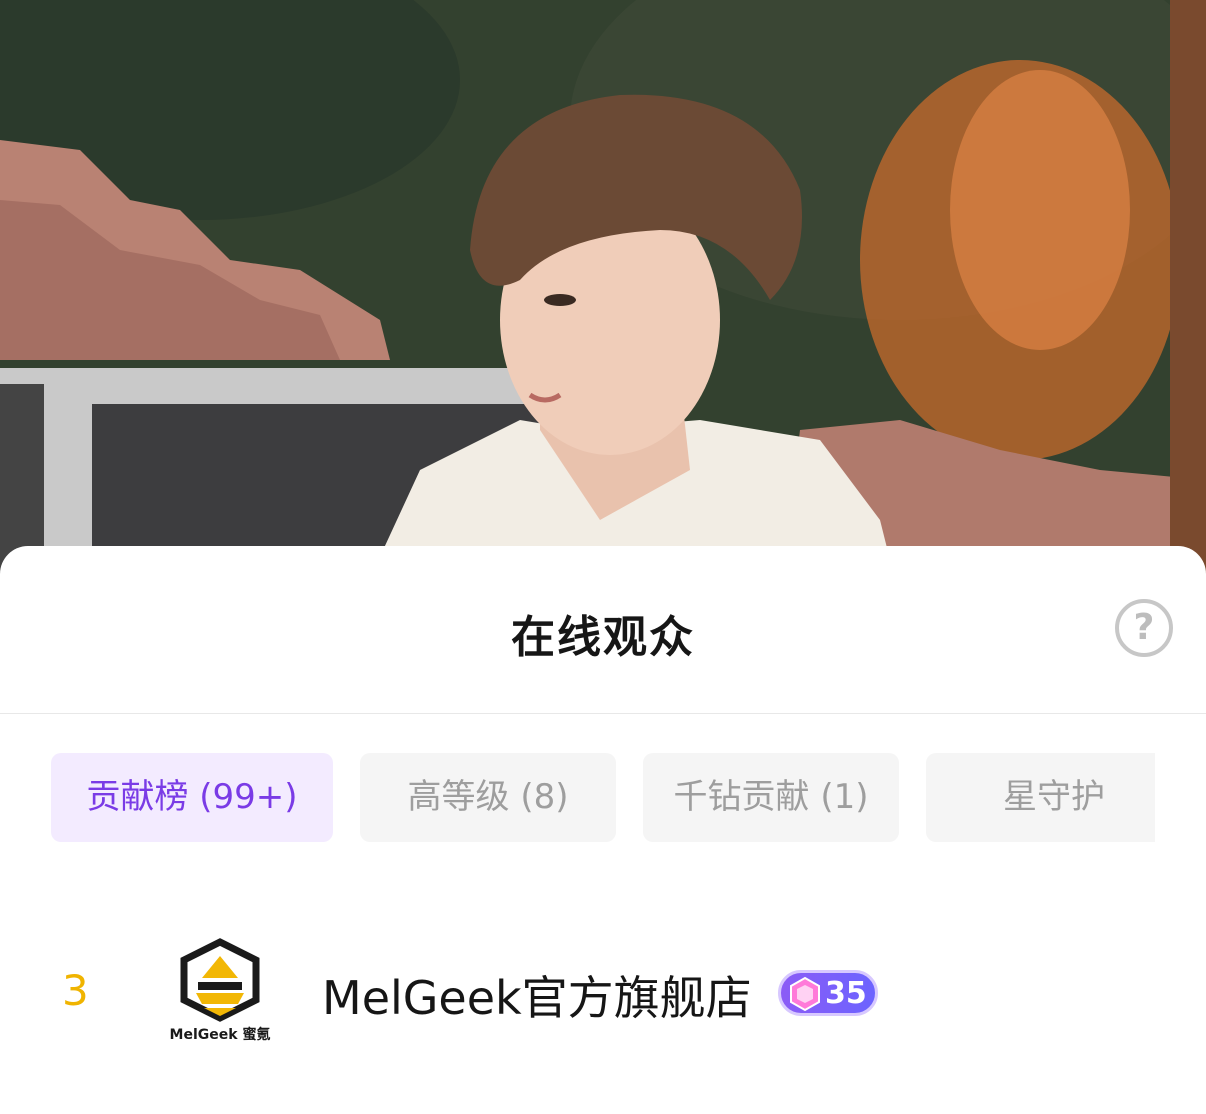 This screenshot has height=1114, width=1206. I want to click on tab-high-level: 高等级 (8), so click(488, 797).